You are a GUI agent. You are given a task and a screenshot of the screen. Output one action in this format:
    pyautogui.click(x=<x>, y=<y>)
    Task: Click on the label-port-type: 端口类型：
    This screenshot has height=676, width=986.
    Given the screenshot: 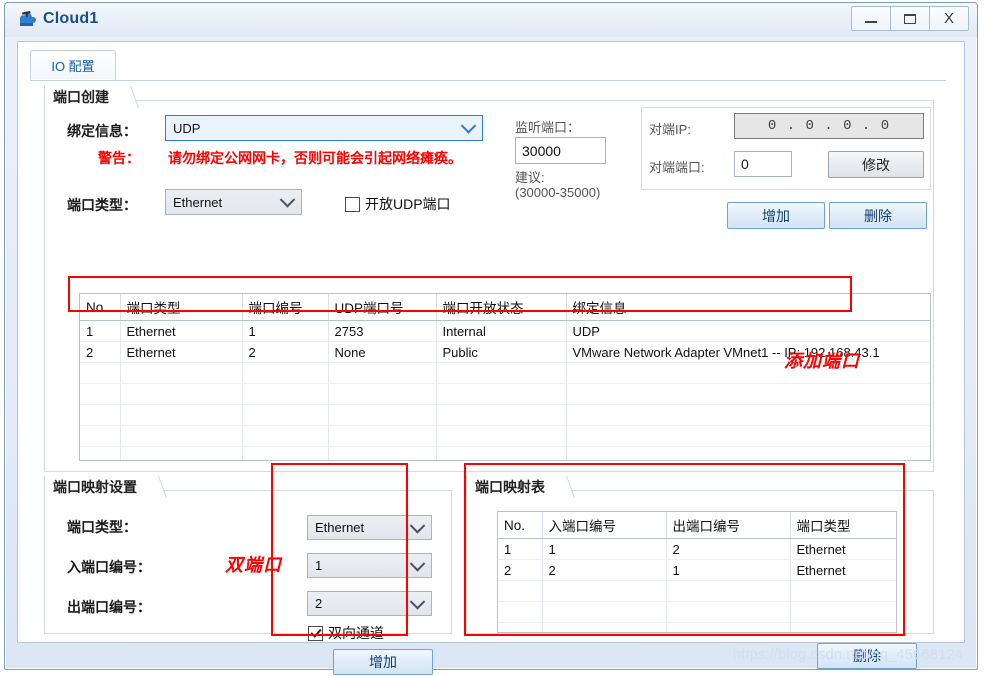 What is the action you would take?
    pyautogui.click(x=102, y=205)
    